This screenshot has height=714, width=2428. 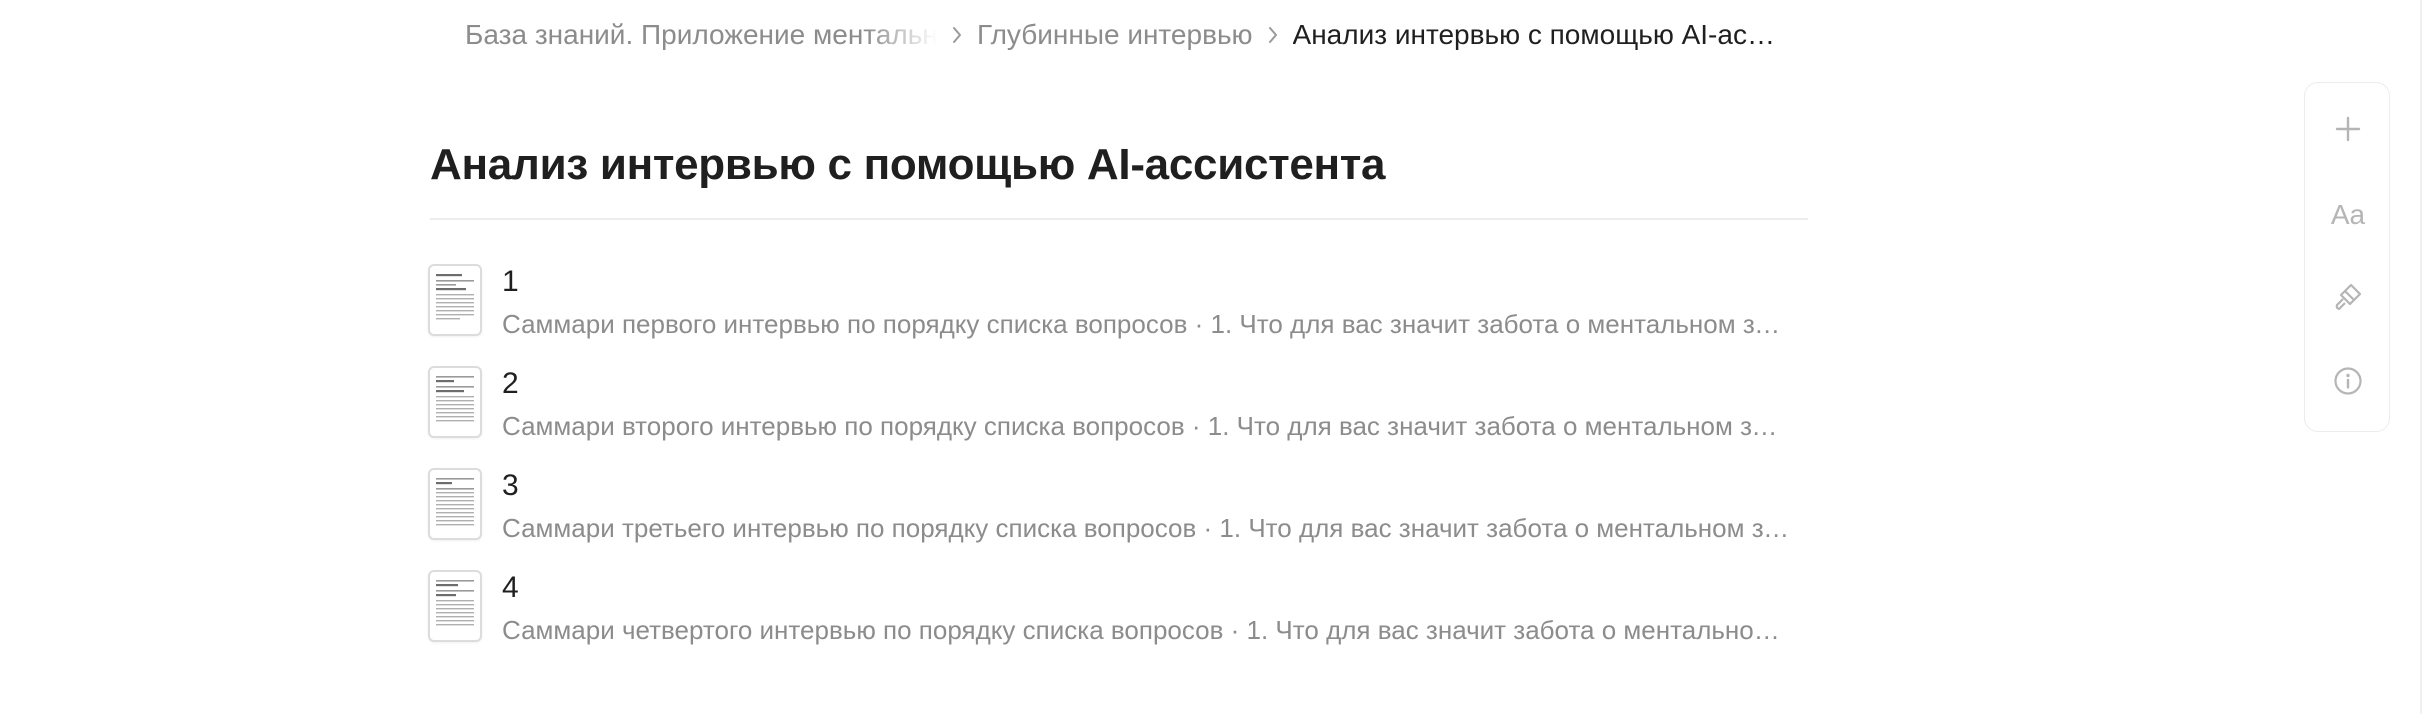 I want to click on document-title: 1, so click(x=510, y=281).